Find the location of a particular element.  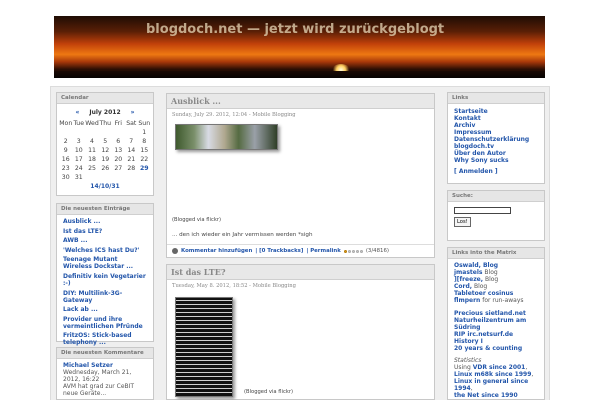

matrix-link-suffix: for run-aways is located at coordinates (502, 300).